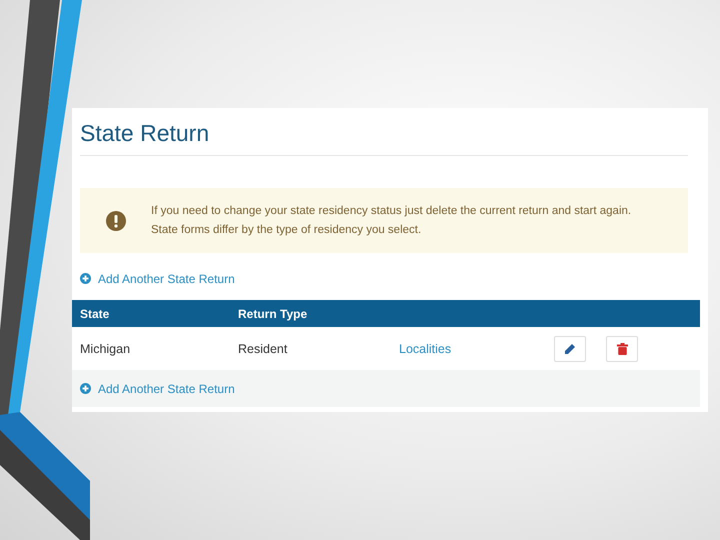 This screenshot has width=720, height=540. What do you see at coordinates (94, 313) in the screenshot?
I see `column-header: State` at bounding box center [94, 313].